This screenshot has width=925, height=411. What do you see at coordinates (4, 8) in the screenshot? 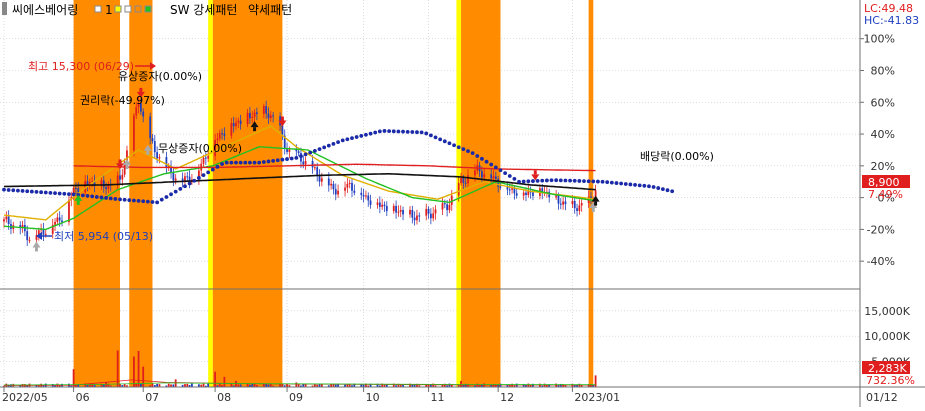
I see `legend-scroll-icon` at bounding box center [4, 8].